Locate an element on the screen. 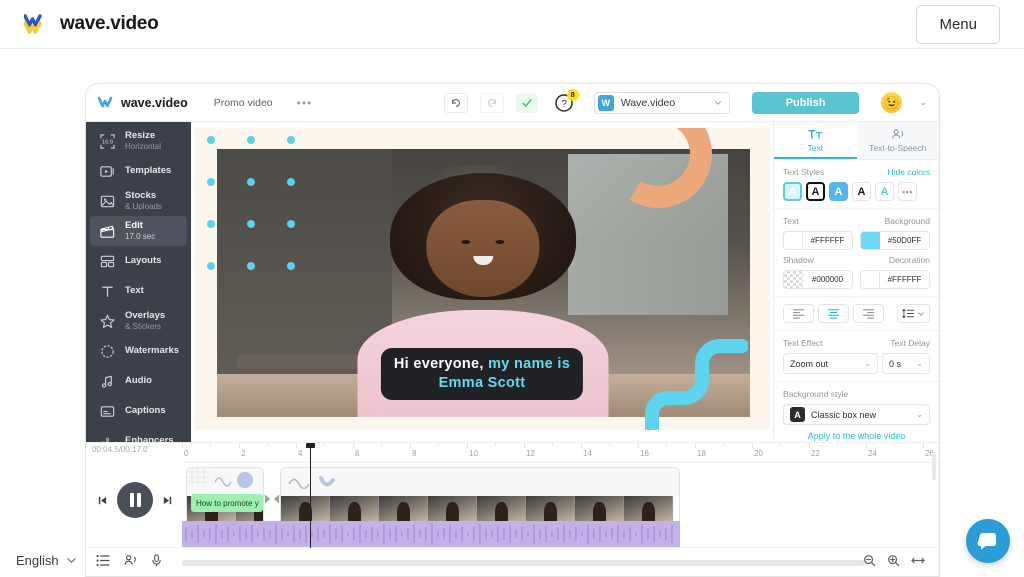  sidebar-label: Overlays is located at coordinates (145, 315).